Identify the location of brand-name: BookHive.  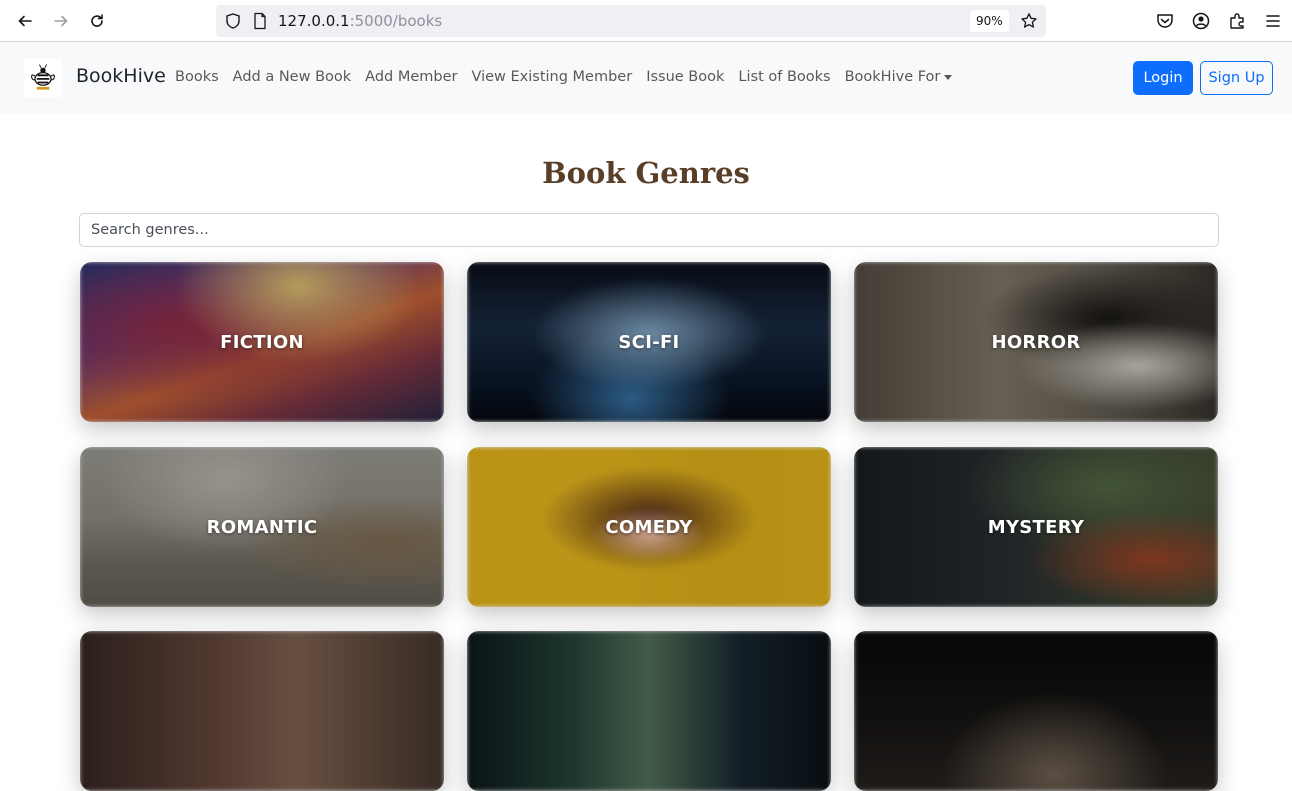
(121, 76).